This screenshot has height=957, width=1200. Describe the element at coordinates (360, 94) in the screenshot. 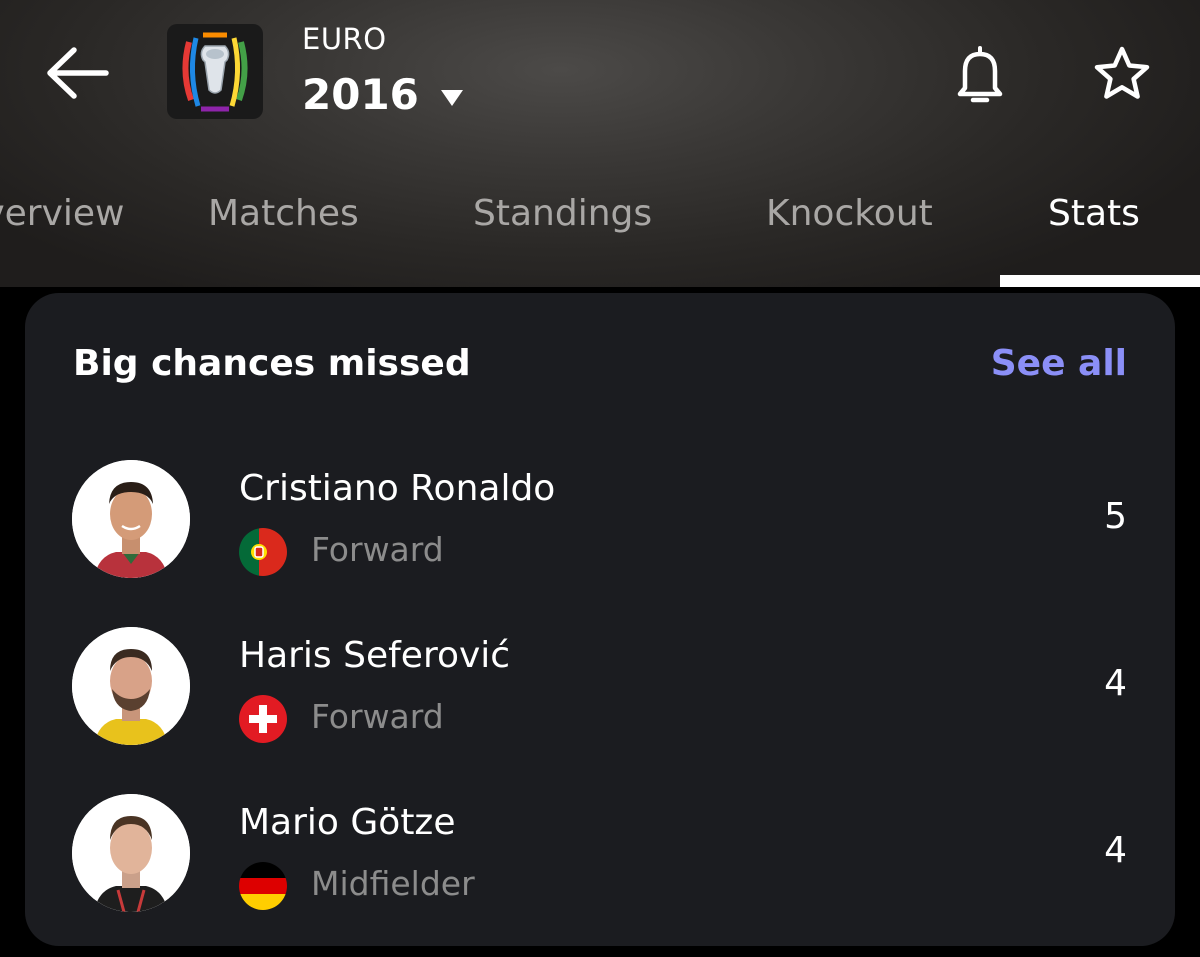

I see `season-value: 2016` at that location.